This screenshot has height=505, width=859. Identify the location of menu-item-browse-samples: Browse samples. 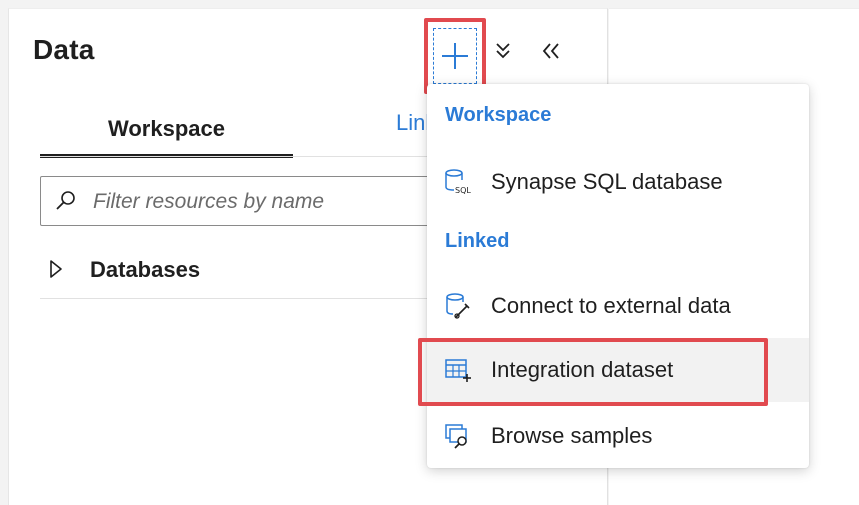
(618, 436).